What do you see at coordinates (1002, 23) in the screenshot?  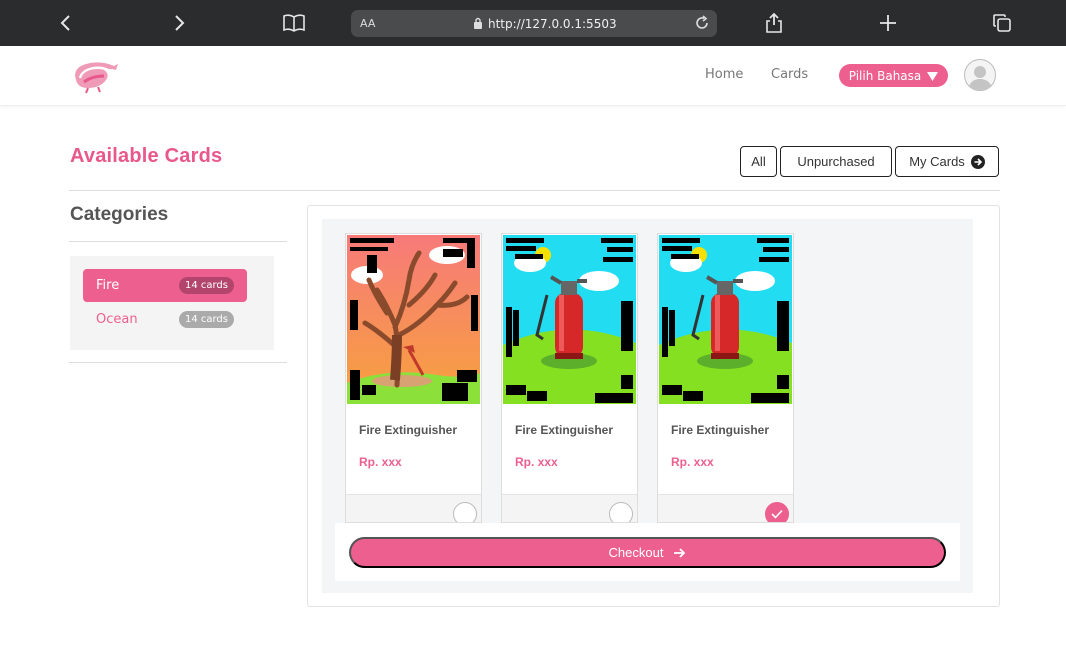 I see `tabs-icon` at bounding box center [1002, 23].